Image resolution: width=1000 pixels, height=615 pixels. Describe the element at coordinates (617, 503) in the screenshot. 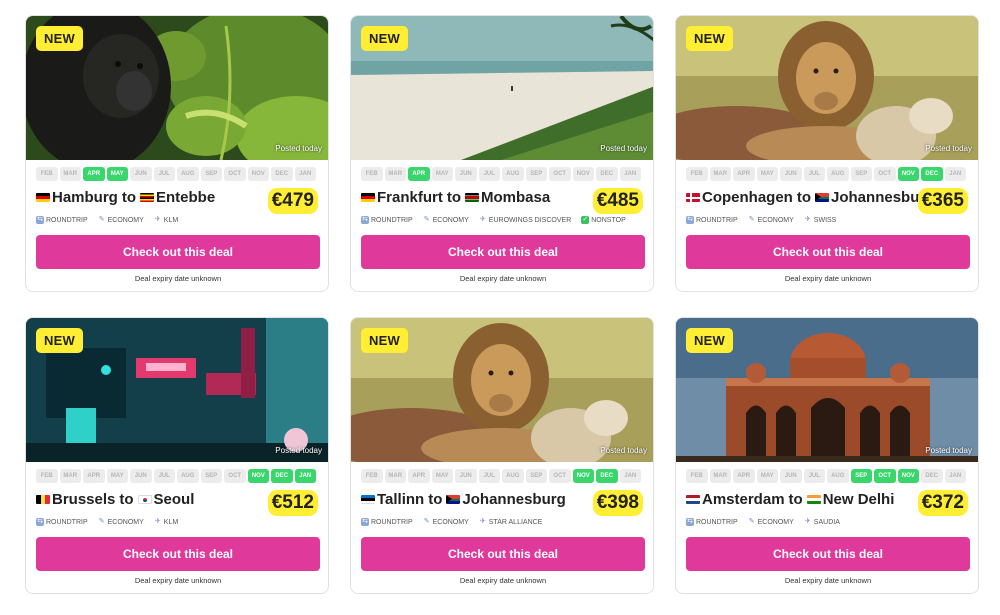

I see `price-badge: €398` at that location.